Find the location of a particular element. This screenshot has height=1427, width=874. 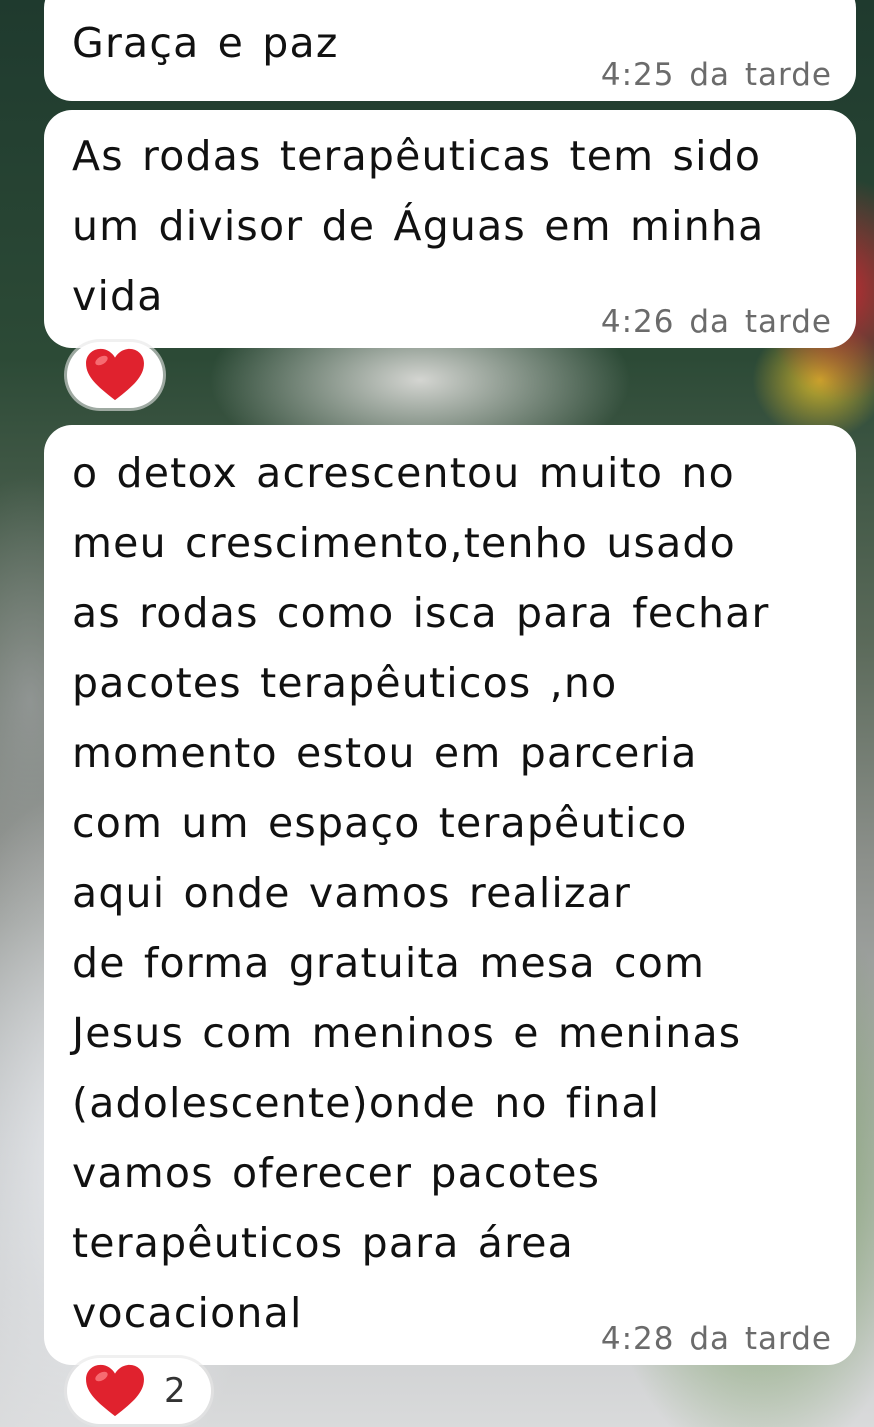

message-timestamp: 4:28 da tarde is located at coordinates (716, 1339).